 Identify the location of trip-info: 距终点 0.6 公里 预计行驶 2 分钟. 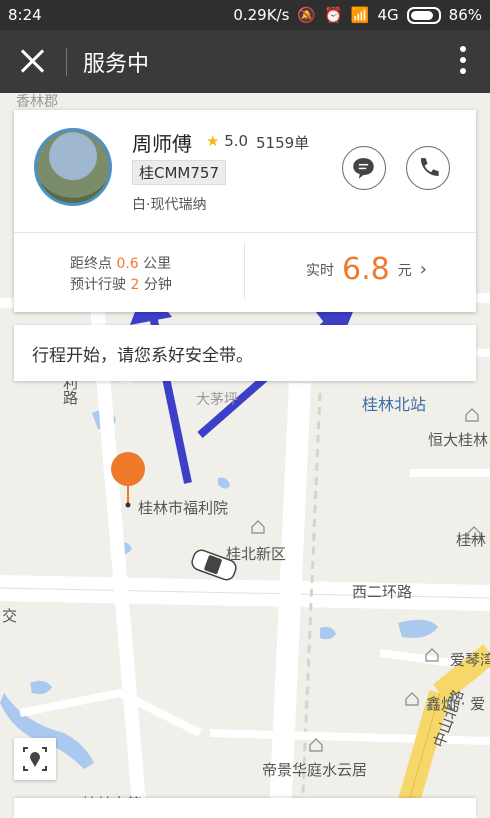
(121, 275).